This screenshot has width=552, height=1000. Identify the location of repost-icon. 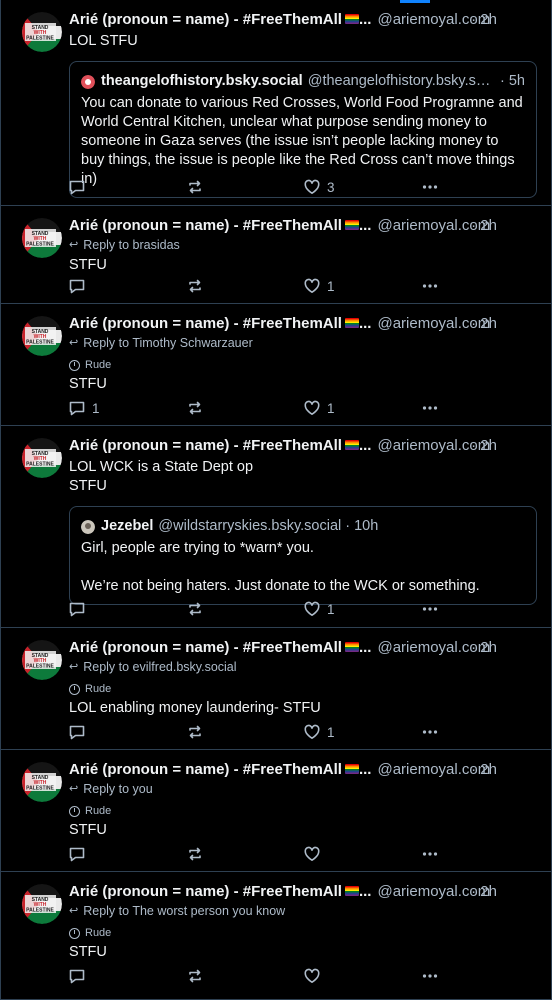
(195, 854).